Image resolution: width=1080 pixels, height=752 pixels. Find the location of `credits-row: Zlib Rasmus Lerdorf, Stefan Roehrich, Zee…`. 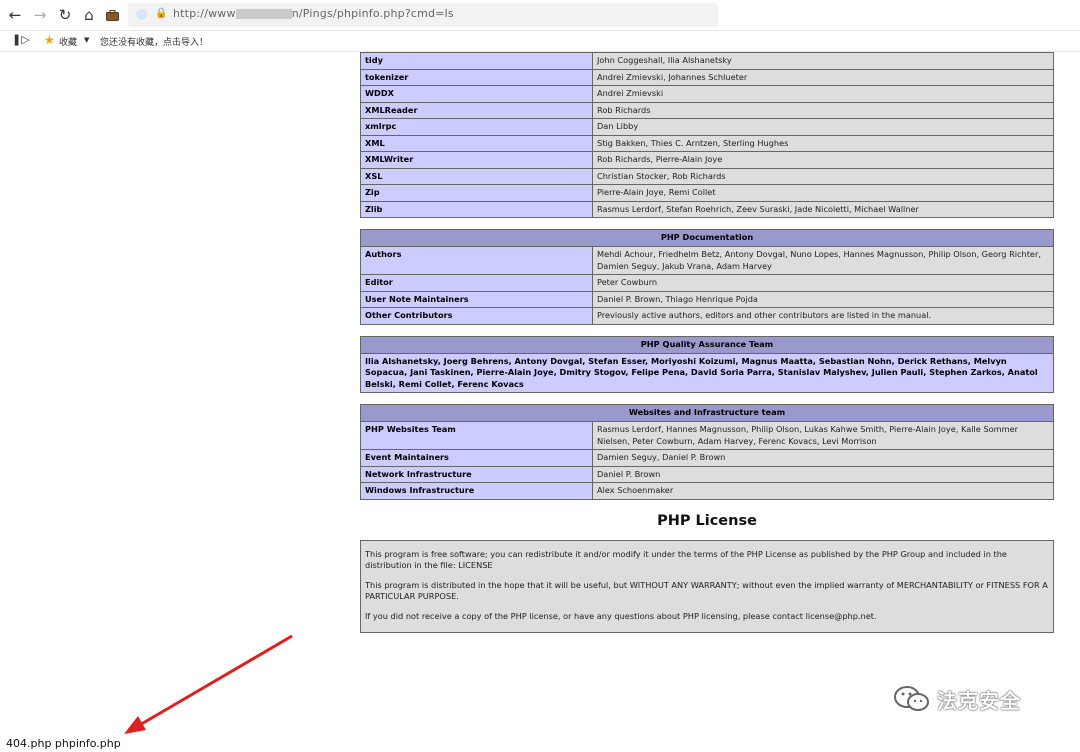

credits-row: Zlib Rasmus Lerdorf, Stefan Roehrich, Zee… is located at coordinates (707, 209).